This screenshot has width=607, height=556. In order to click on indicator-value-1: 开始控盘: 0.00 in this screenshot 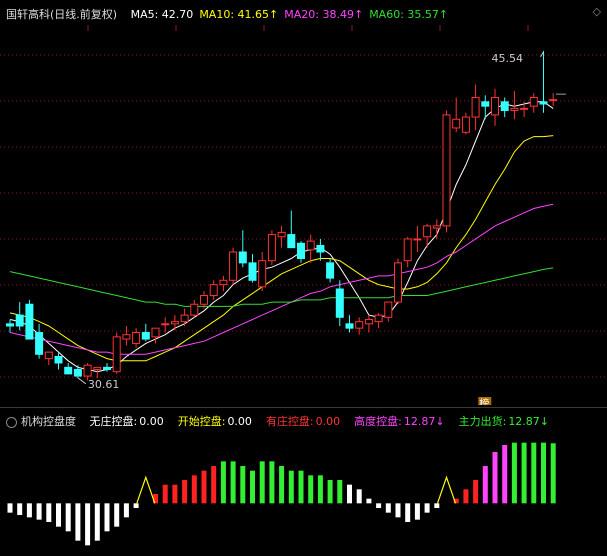, I will do `click(214, 421)`.